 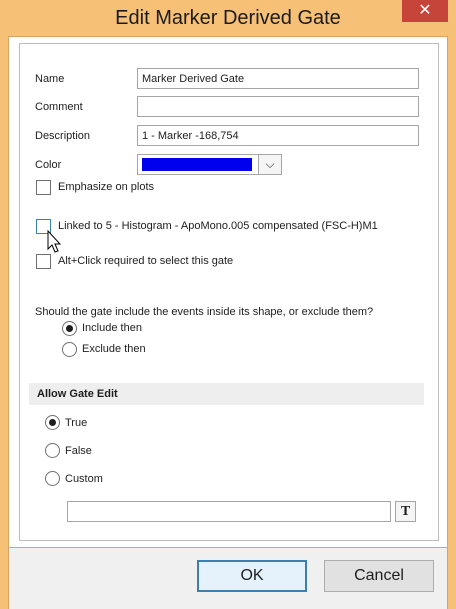 What do you see at coordinates (112, 328) in the screenshot?
I see `include-label: Include then` at bounding box center [112, 328].